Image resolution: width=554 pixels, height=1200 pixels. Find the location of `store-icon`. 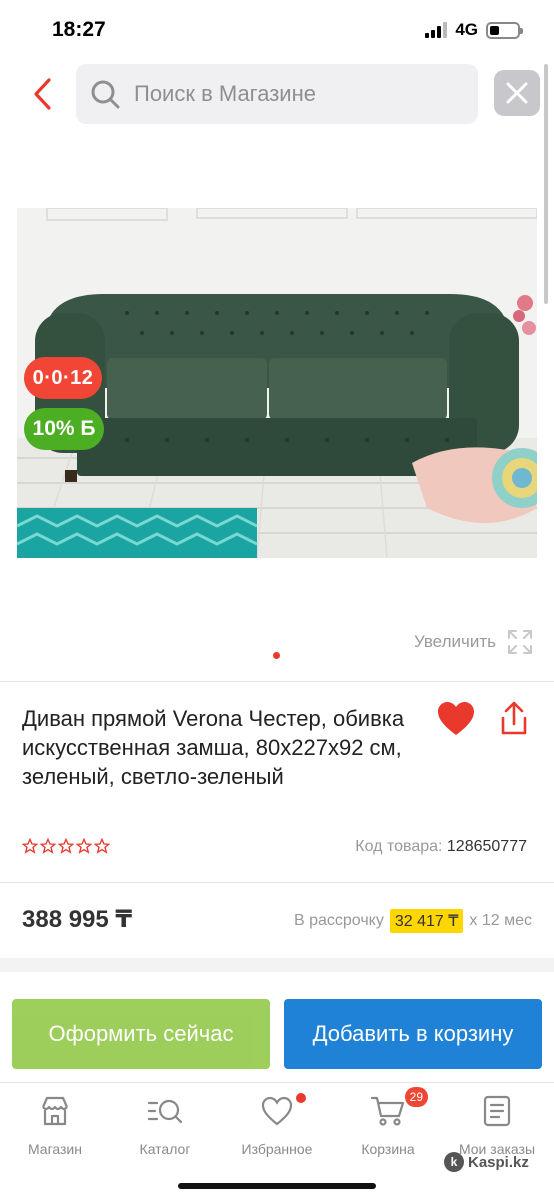

store-icon is located at coordinates (55, 1111).